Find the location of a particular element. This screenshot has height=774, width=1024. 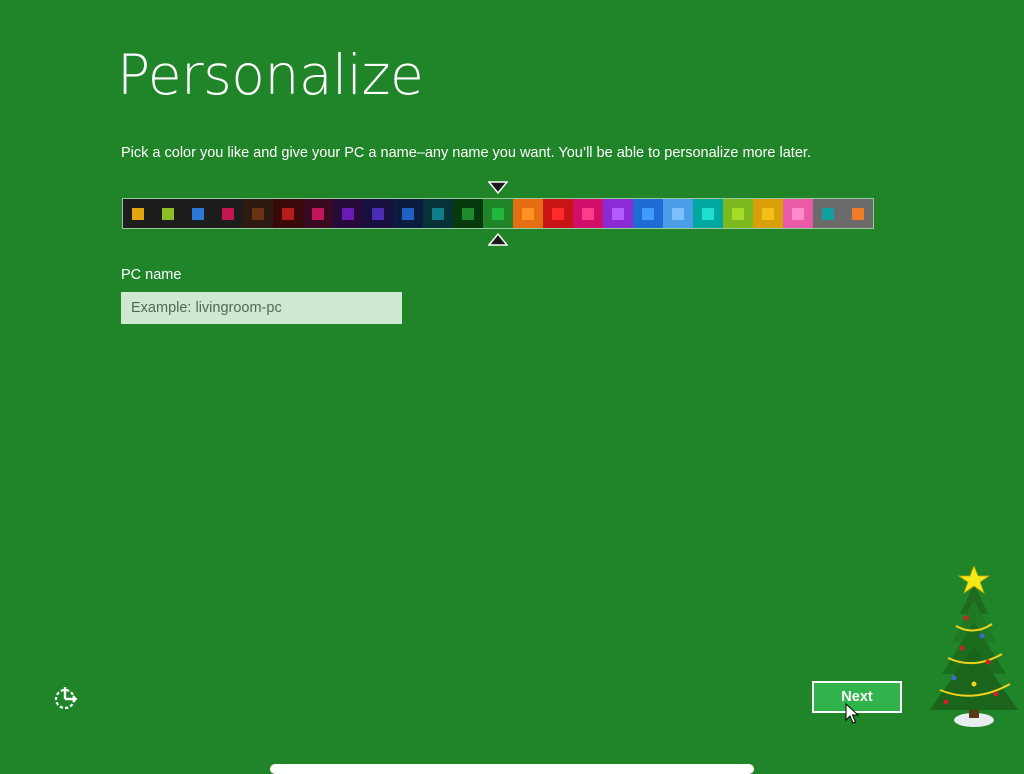

selected-color-arrow-down-icon is located at coordinates (498, 188).